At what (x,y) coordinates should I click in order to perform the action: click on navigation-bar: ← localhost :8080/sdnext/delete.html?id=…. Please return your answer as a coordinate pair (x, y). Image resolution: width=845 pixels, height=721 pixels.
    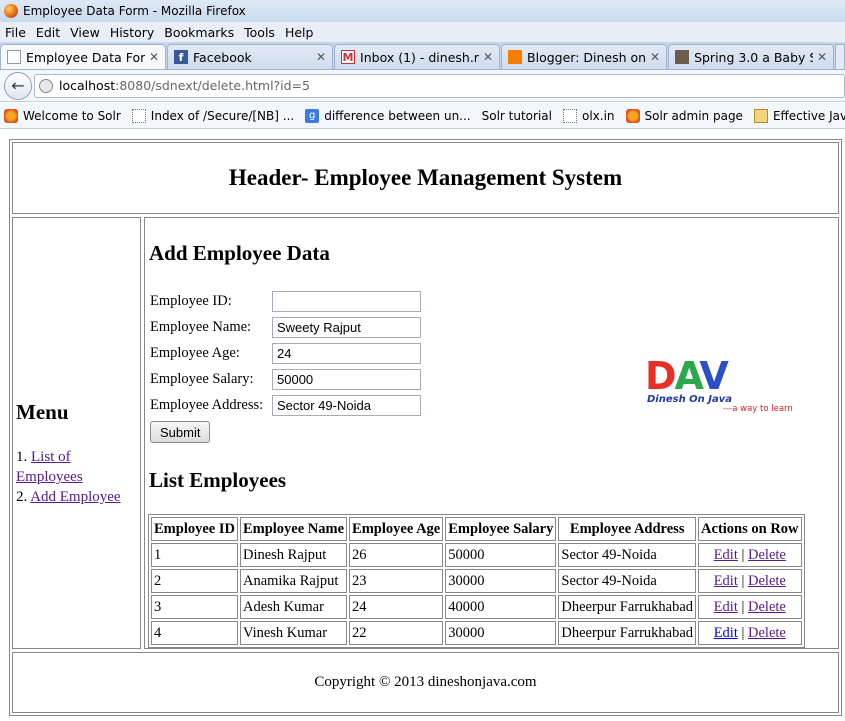
    Looking at the image, I should click on (422, 86).